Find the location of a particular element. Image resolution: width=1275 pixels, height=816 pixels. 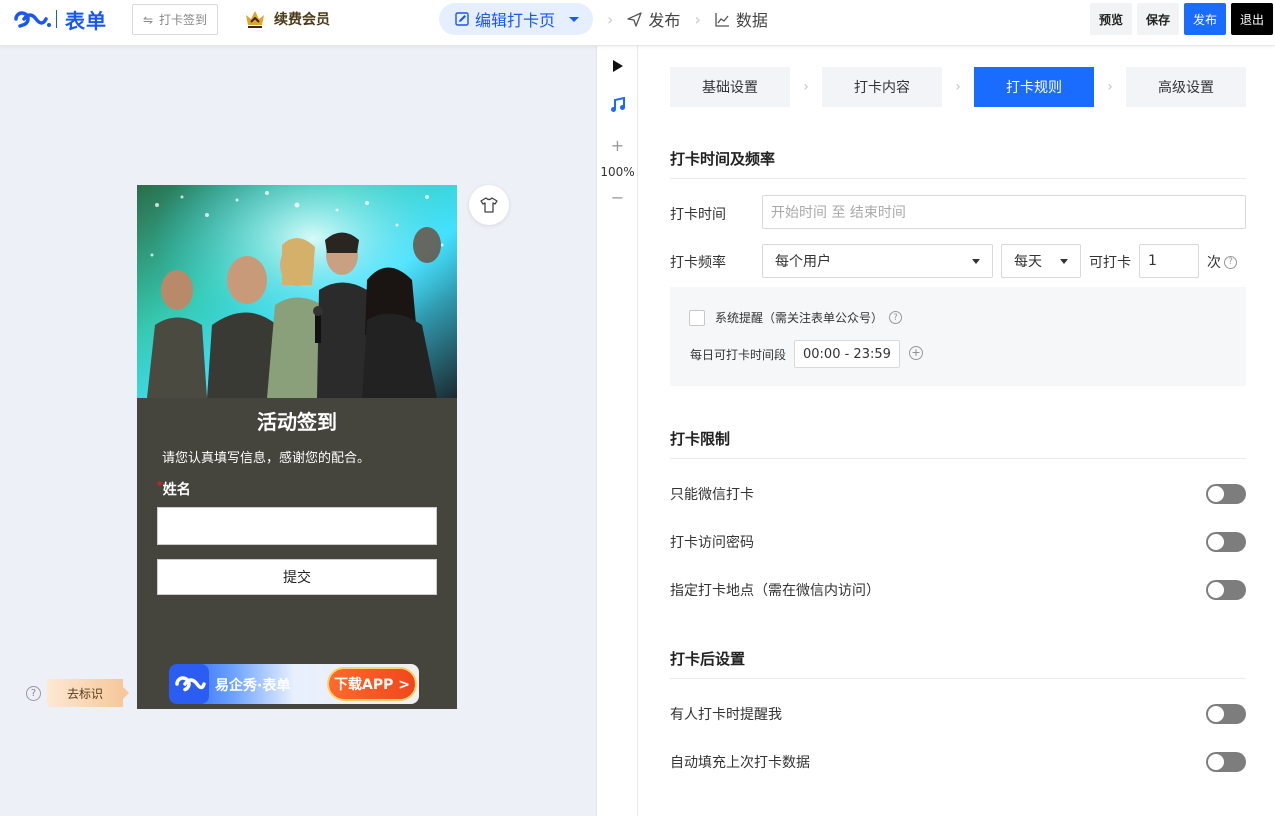

play-icon is located at coordinates (617, 66).